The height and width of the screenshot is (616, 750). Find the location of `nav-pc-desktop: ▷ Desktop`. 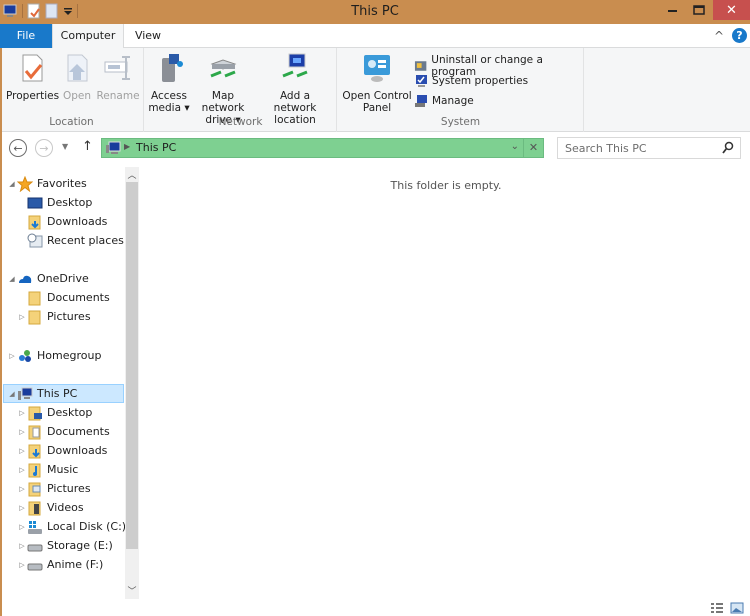

nav-pc-desktop: ▷ Desktop is located at coordinates (54, 412).